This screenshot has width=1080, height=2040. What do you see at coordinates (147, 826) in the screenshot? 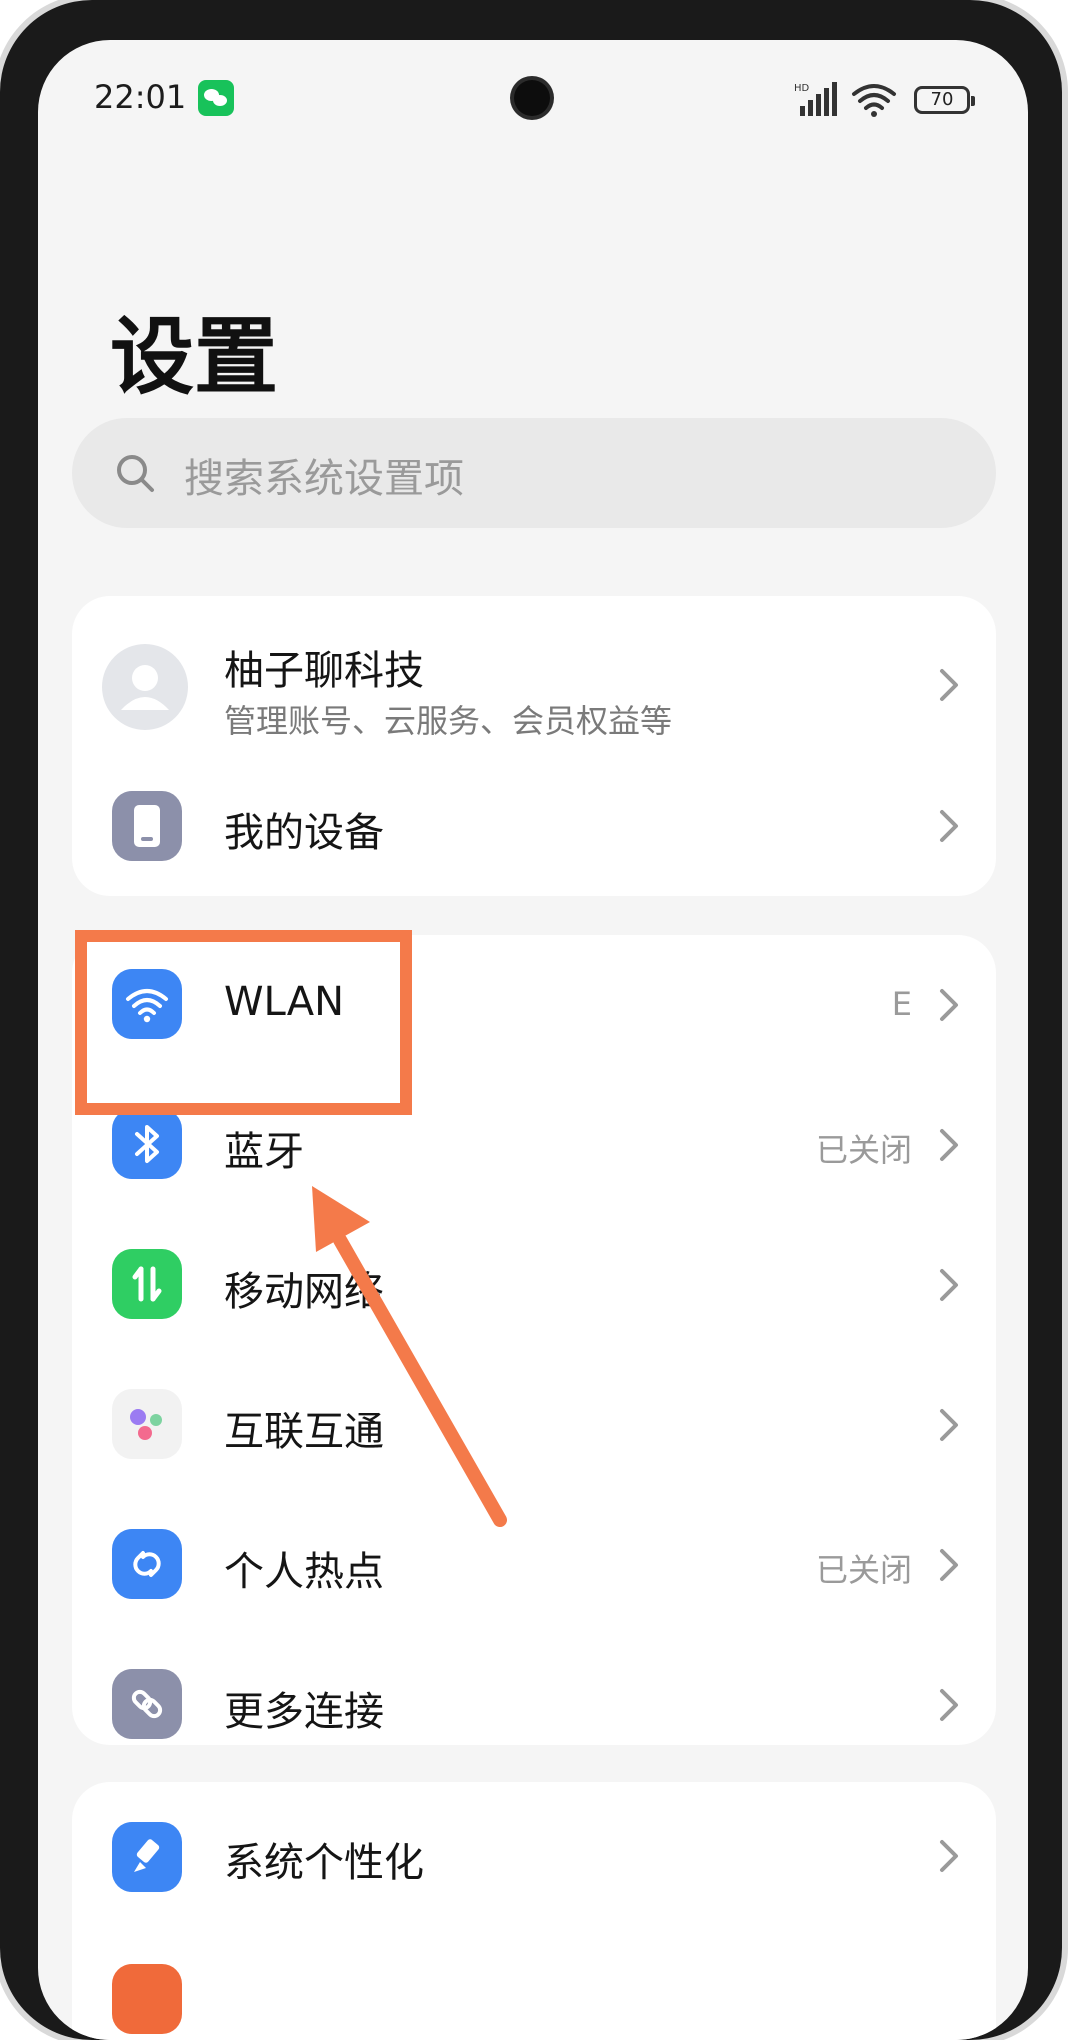
I see `device-icon` at bounding box center [147, 826].